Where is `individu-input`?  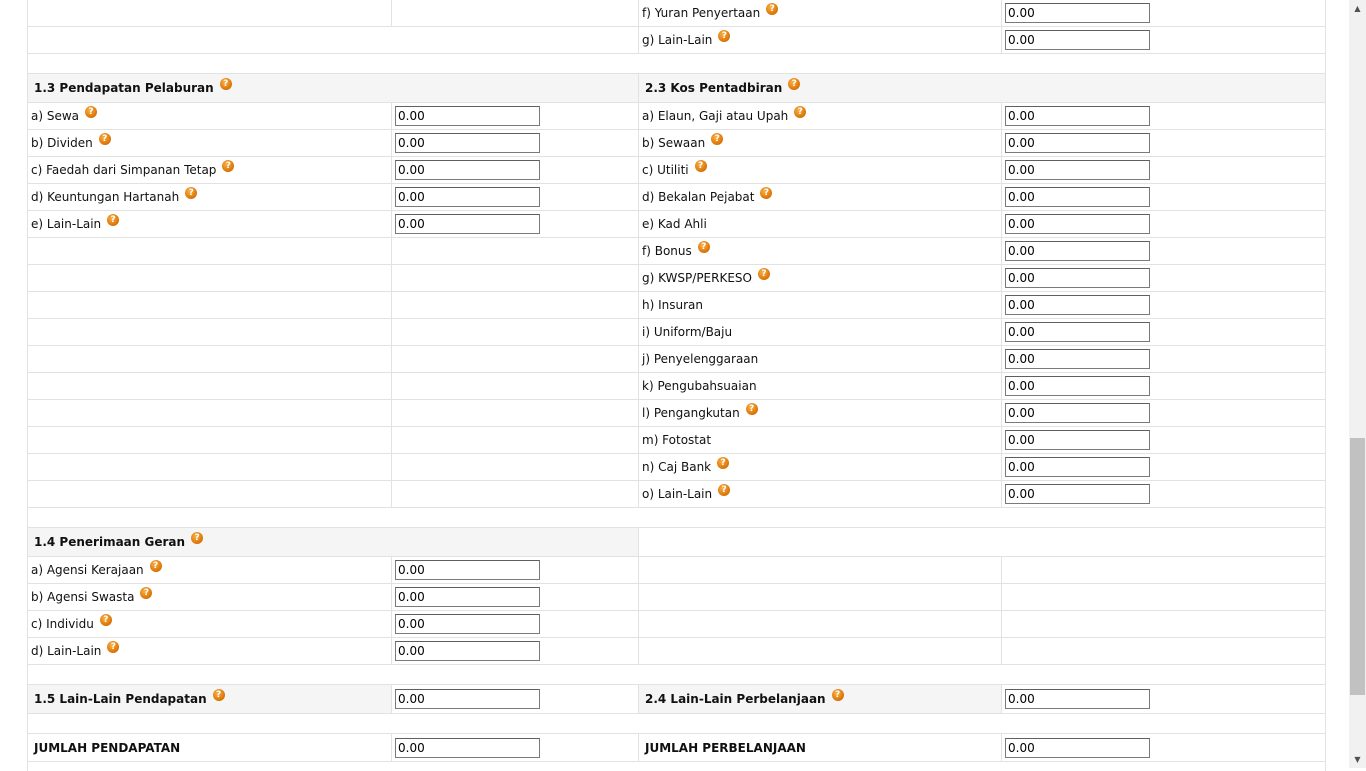
individu-input is located at coordinates (467, 624).